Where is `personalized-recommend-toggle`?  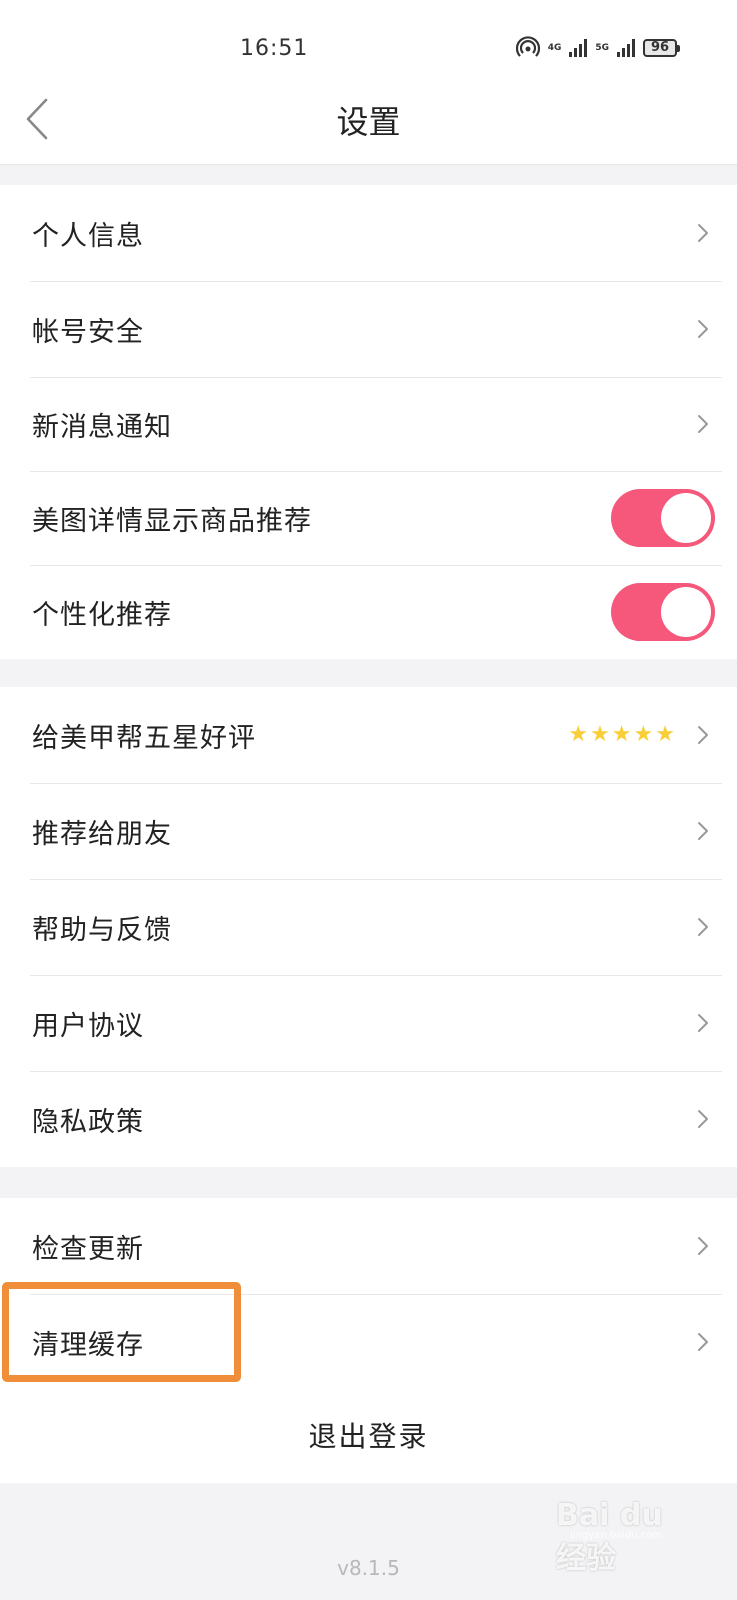 personalized-recommend-toggle is located at coordinates (663, 612).